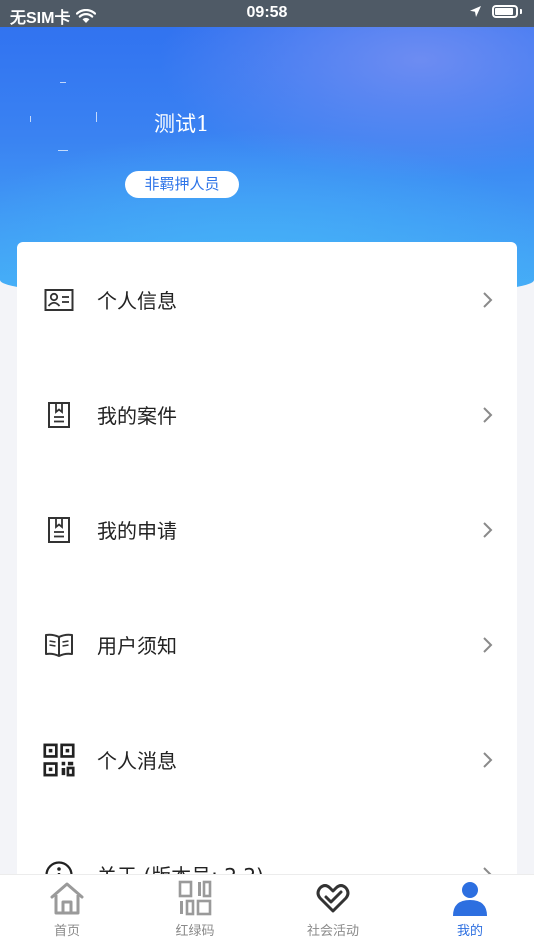 The image size is (534, 950). I want to click on tab-label: 首页, so click(66, 931).